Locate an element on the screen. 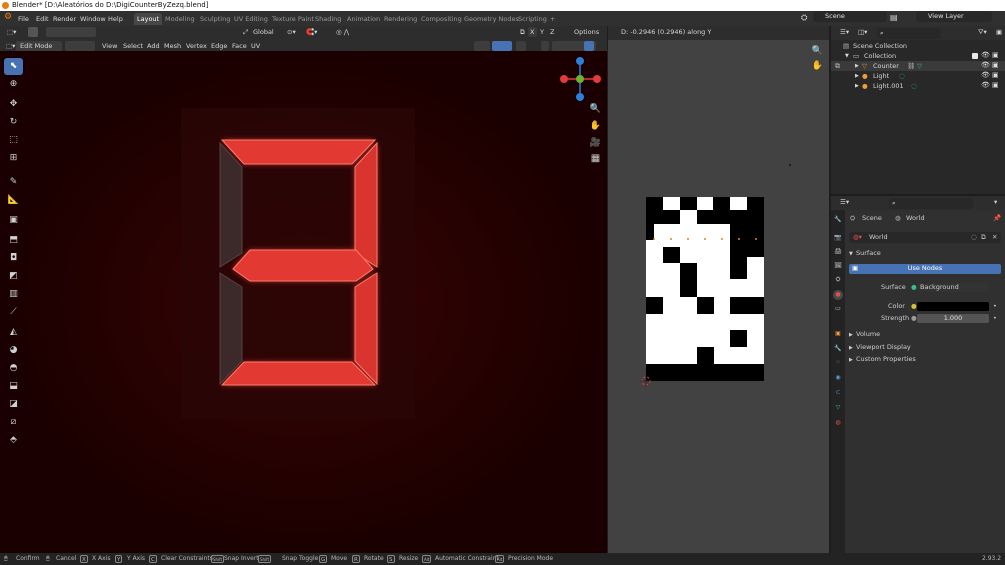  duplicate-icon: ⧉ is located at coordinates (983, 237).